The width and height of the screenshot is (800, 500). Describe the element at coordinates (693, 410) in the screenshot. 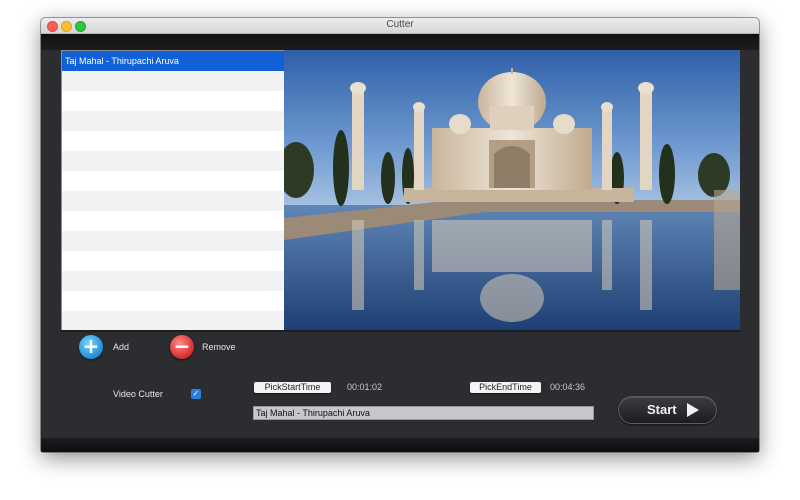

I see `play-icon` at that location.